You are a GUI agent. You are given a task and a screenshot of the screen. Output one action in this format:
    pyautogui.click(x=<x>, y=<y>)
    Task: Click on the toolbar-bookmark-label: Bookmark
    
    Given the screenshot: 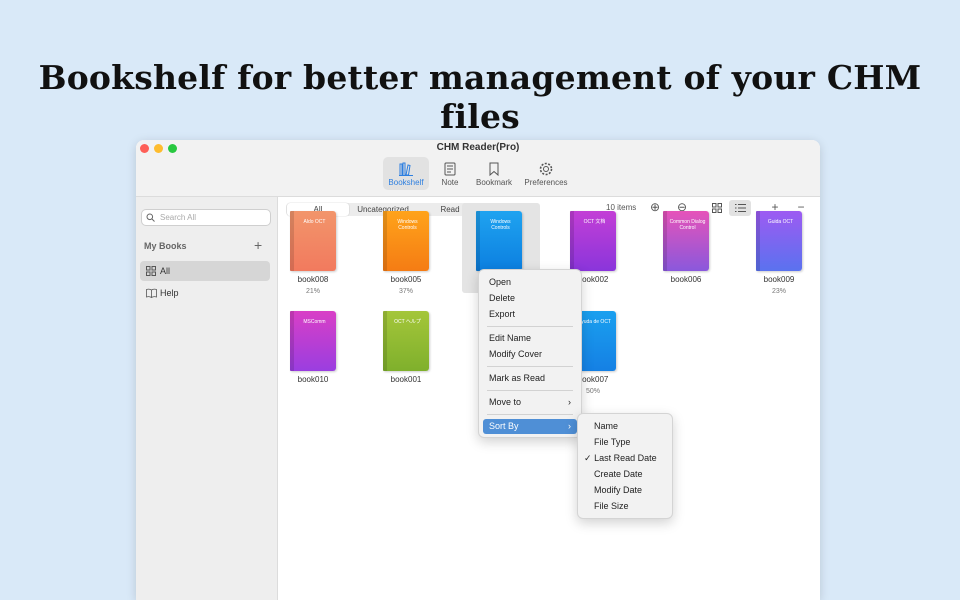 What is the action you would take?
    pyautogui.click(x=493, y=182)
    